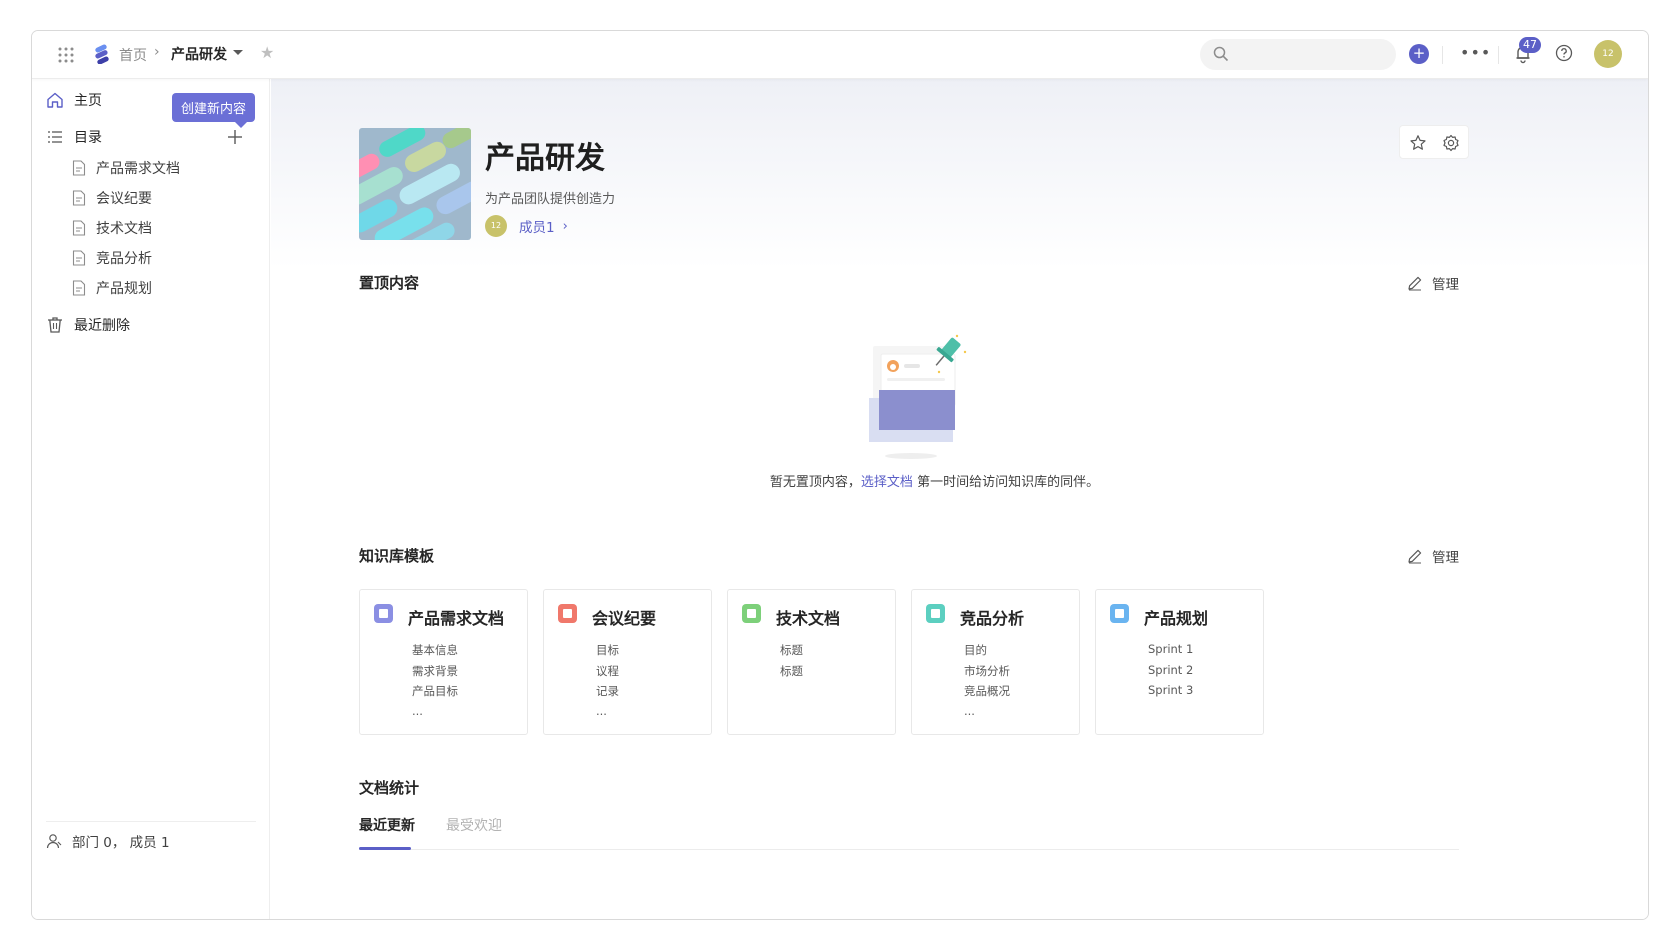  I want to click on sidebar-doc-item: 产品规划, so click(112, 288).